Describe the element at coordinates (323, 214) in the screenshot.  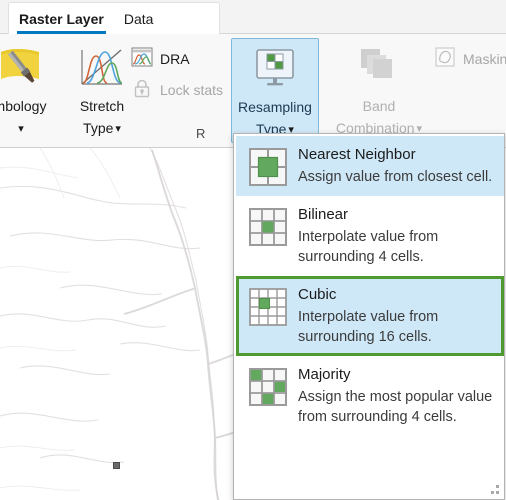
I see `gallery-item-bilinear-title: Bilinear` at that location.